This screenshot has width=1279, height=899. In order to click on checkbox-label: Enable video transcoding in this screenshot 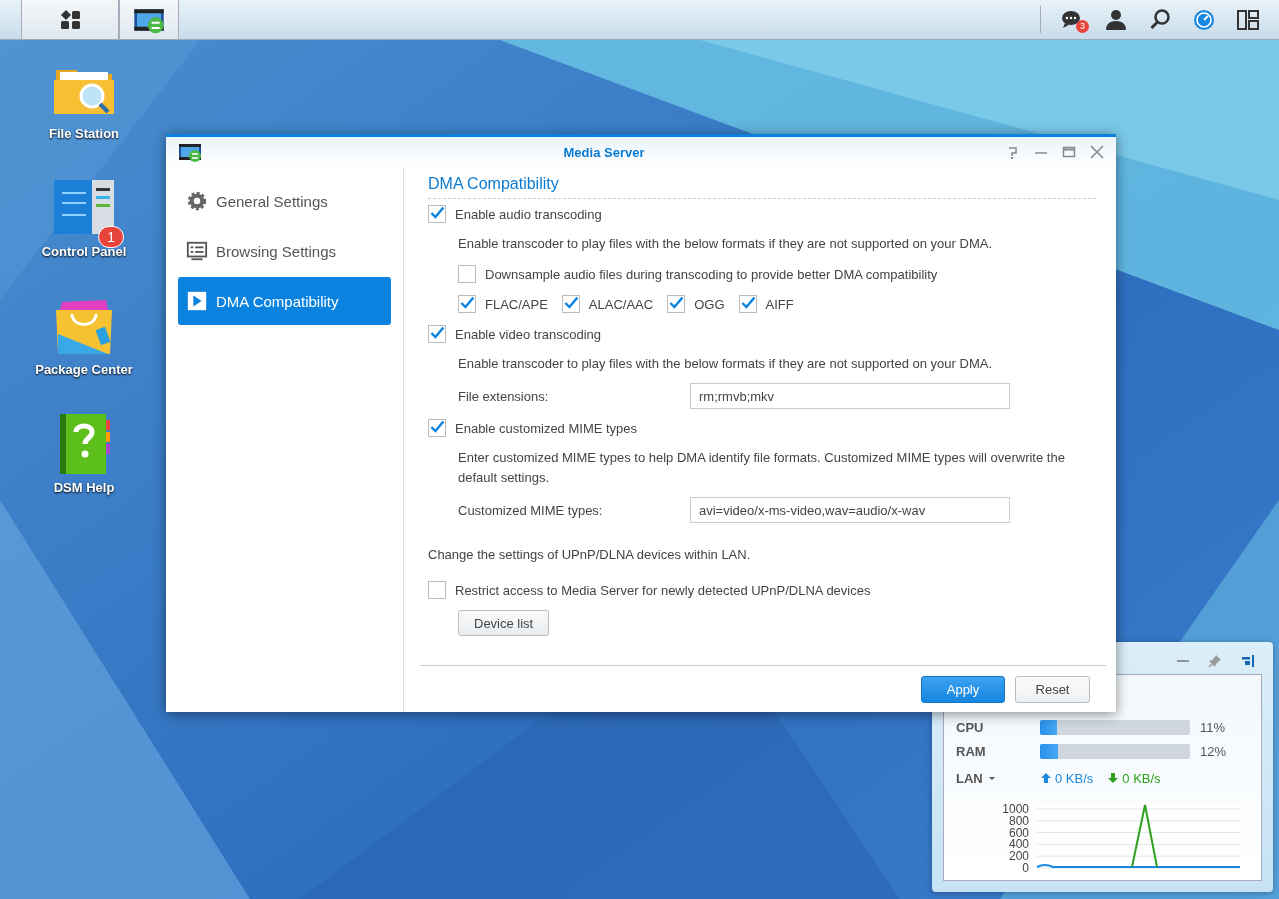, I will do `click(528, 334)`.